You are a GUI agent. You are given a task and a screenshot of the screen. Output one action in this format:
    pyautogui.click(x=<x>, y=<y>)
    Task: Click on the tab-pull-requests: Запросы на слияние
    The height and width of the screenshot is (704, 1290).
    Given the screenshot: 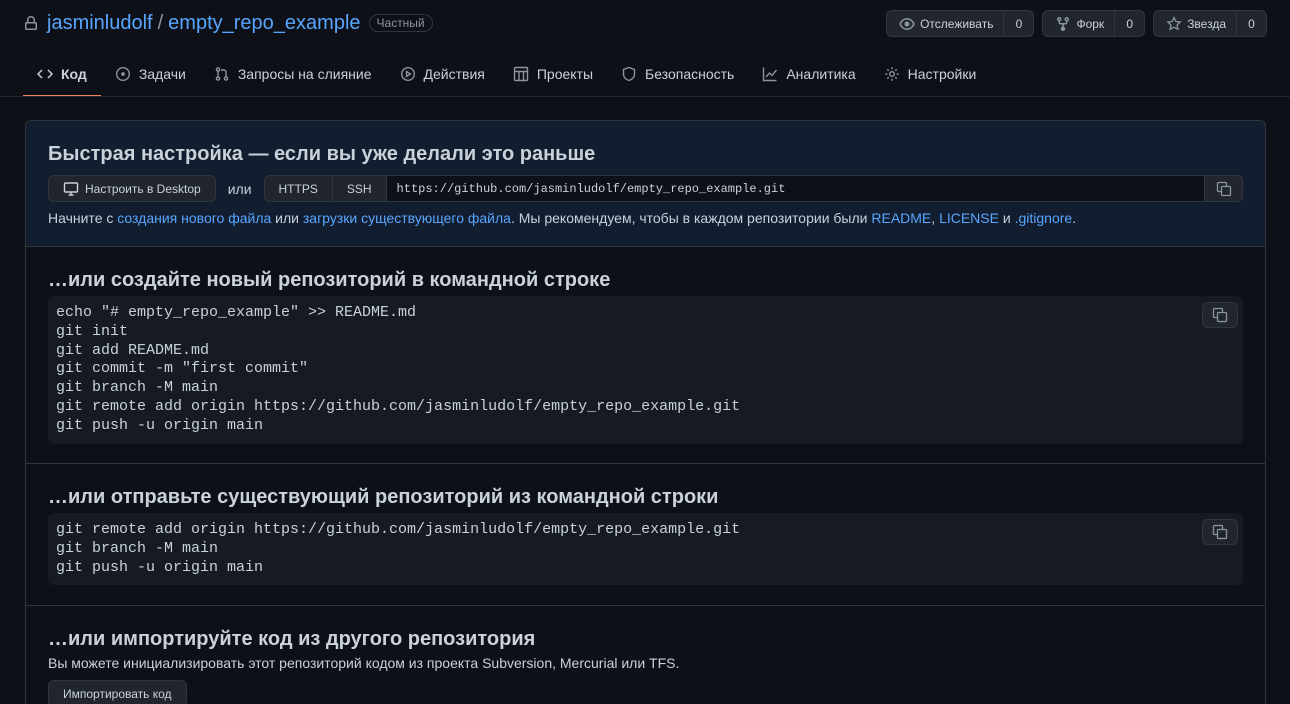 What is the action you would take?
    pyautogui.click(x=293, y=74)
    